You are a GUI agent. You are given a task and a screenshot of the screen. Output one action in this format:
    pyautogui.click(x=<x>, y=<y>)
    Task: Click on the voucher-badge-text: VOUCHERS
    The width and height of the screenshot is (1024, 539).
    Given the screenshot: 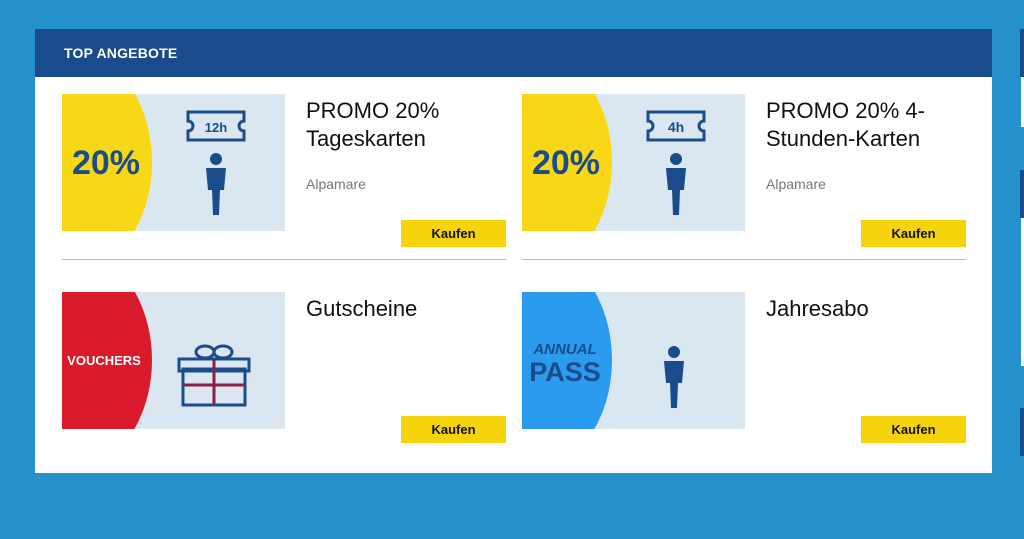 What is the action you would take?
    pyautogui.click(x=104, y=360)
    